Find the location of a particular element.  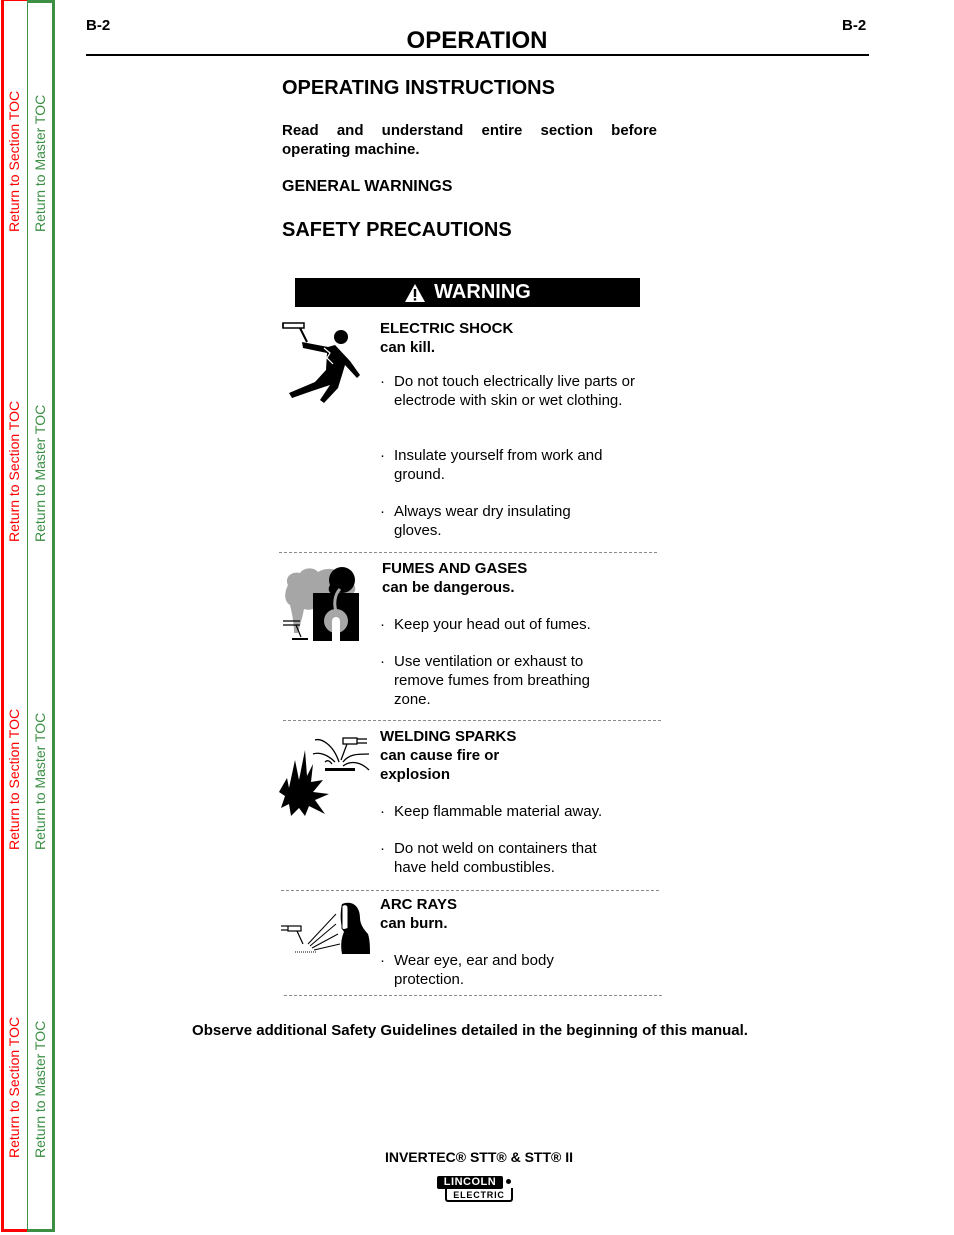

product-name: INVERTEC® STT® & STT® II is located at coordinates (479, 1157).